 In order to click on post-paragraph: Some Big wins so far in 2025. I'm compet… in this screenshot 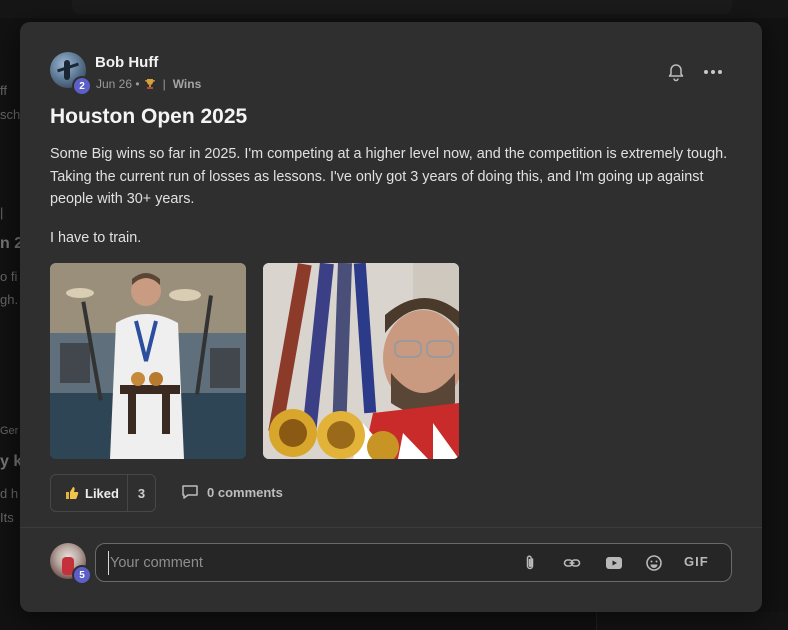, I will do `click(389, 176)`.